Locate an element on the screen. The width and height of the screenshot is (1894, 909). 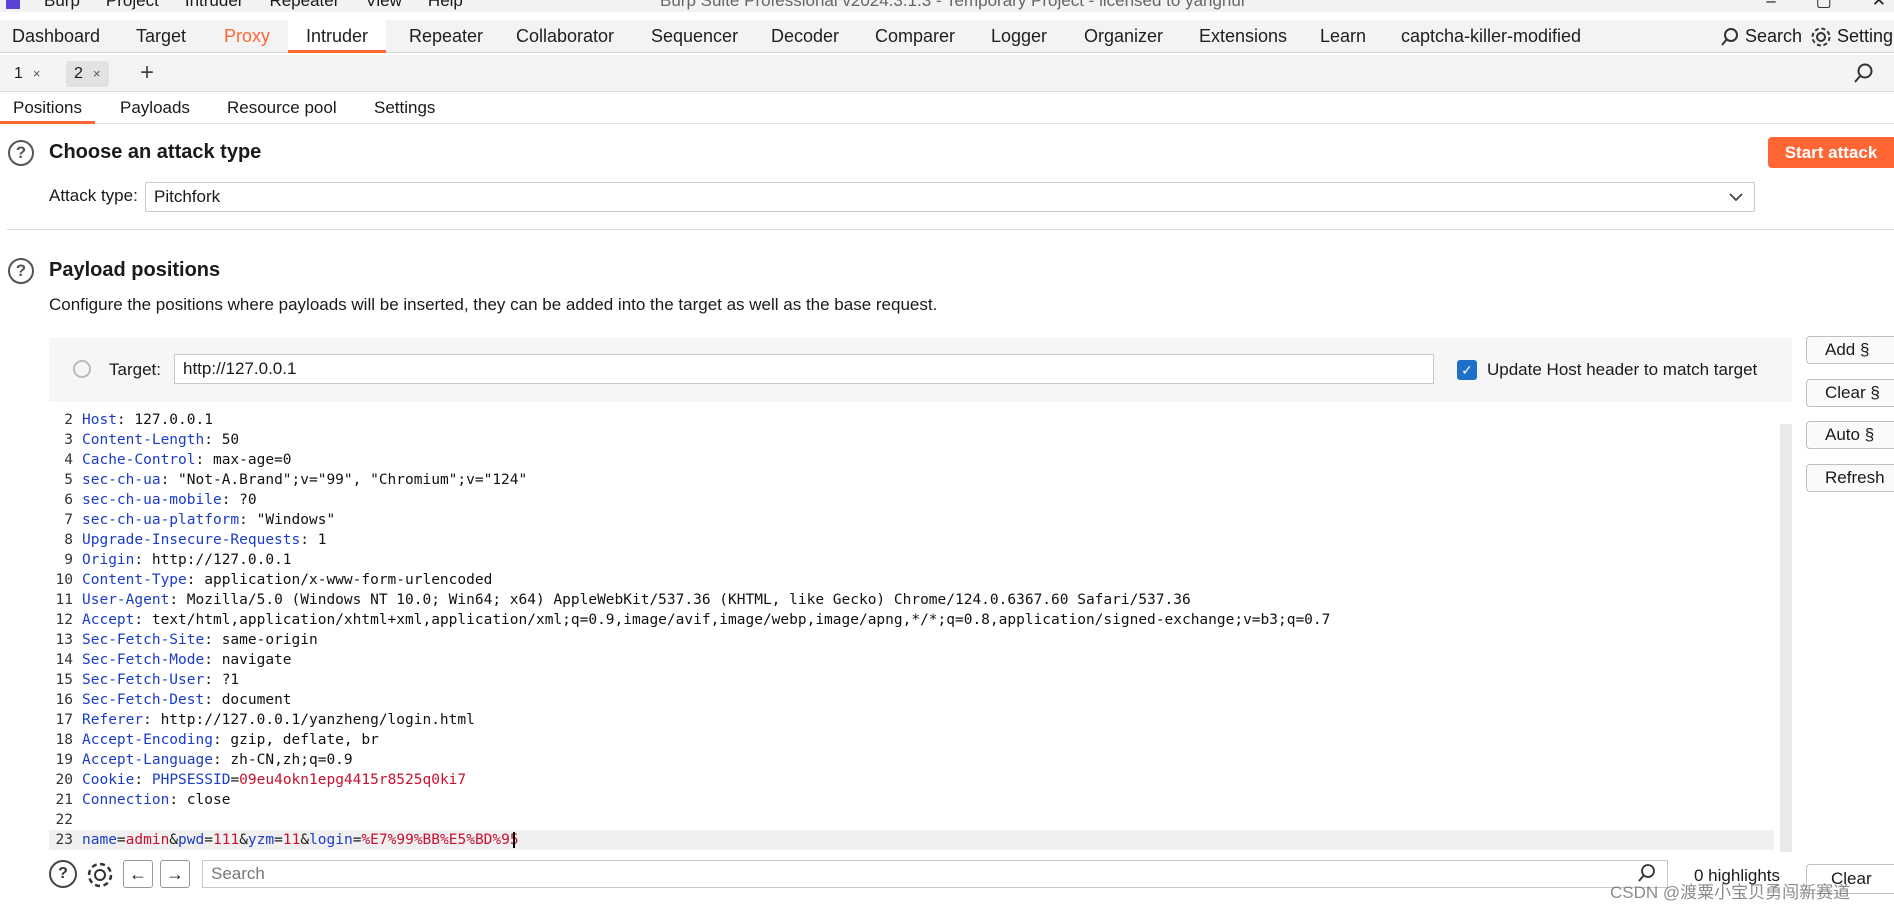
request-line: 19 Accept-Language: zh-CN,zh;q=0.9 is located at coordinates (911, 760).